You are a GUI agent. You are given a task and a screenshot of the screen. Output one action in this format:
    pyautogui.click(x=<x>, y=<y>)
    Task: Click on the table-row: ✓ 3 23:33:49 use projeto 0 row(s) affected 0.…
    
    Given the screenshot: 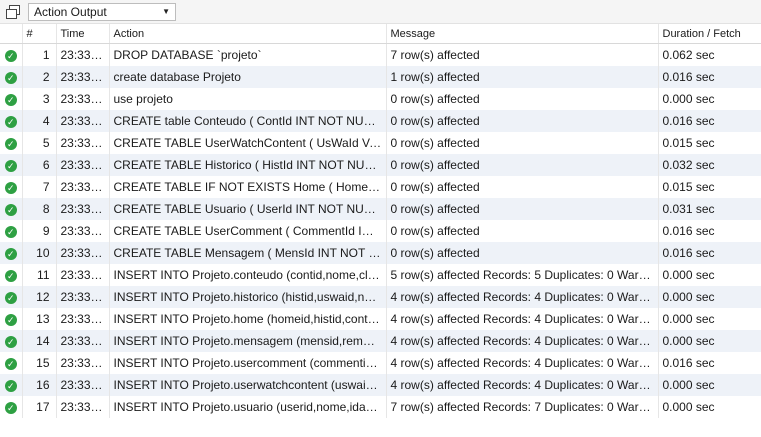 What is the action you would take?
    pyautogui.click(x=380, y=99)
    